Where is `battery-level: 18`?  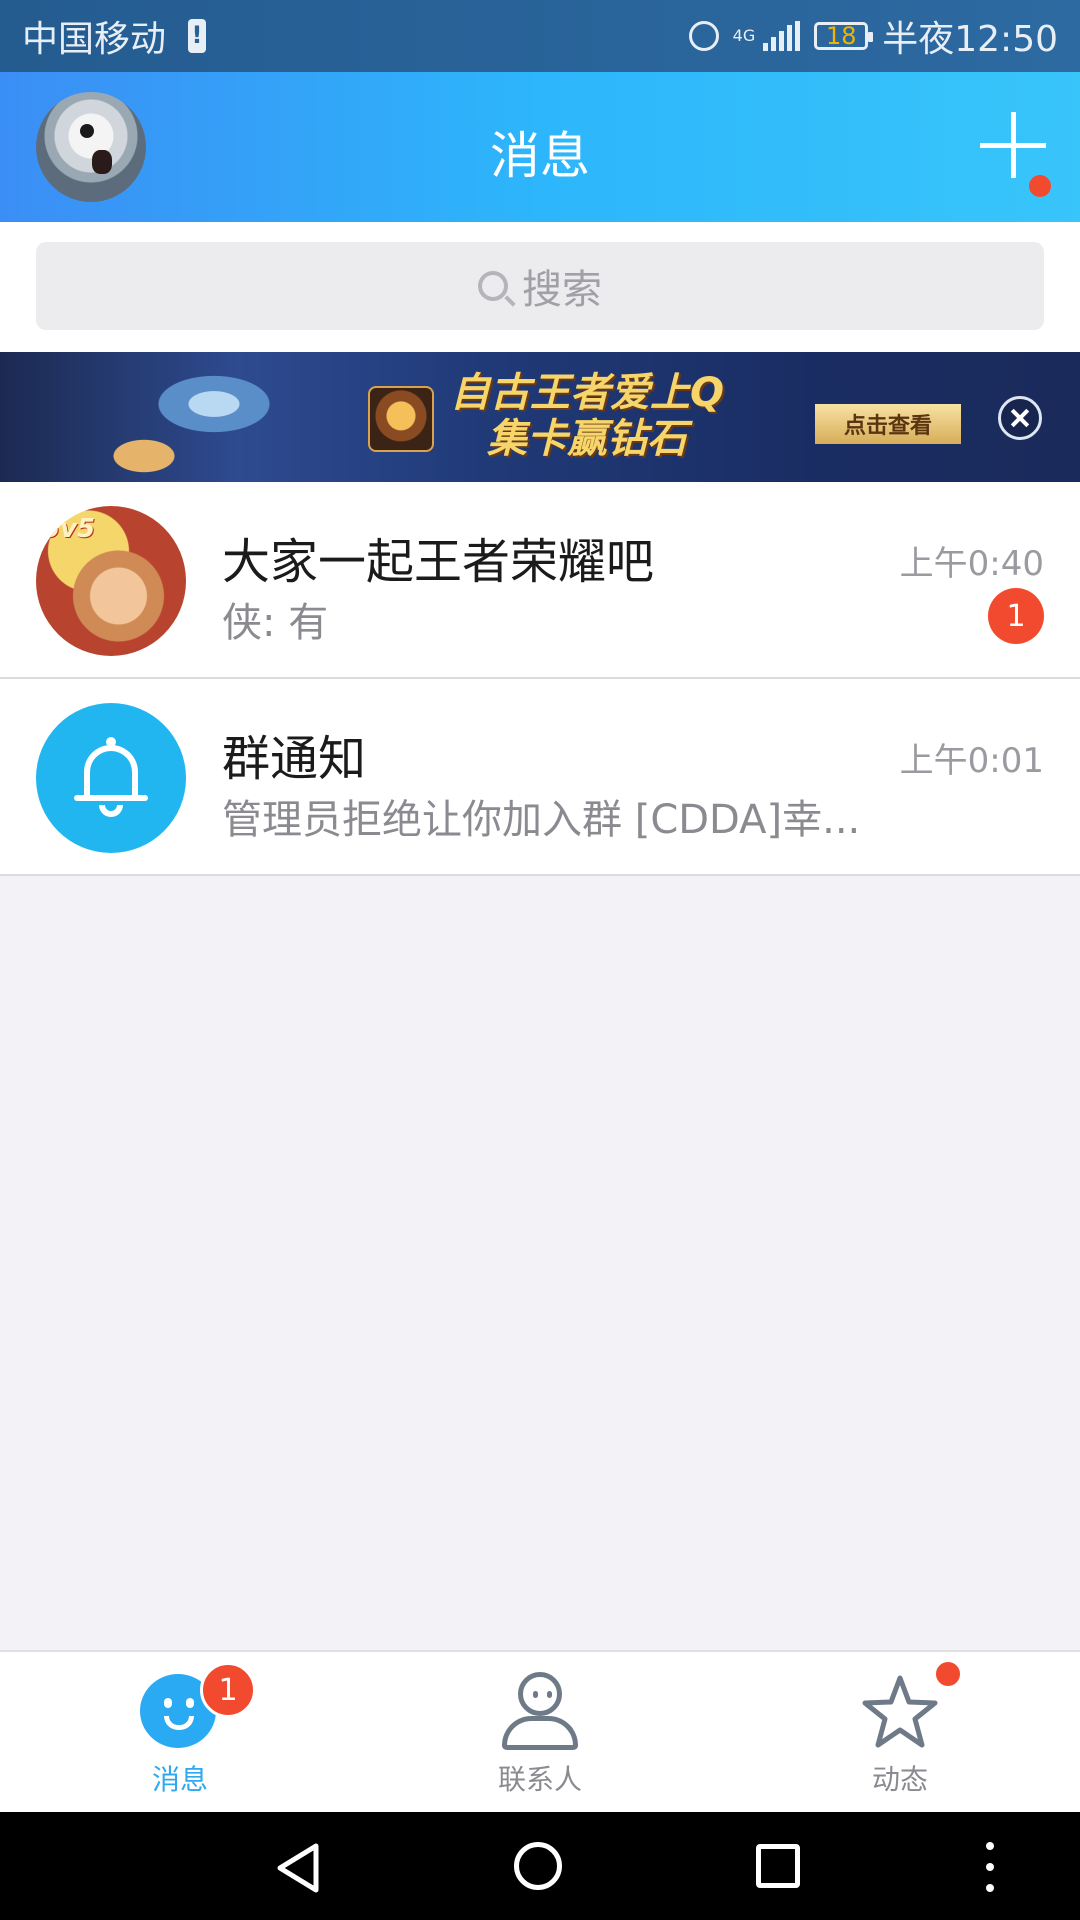
battery-level: 18 is located at coordinates (841, 36).